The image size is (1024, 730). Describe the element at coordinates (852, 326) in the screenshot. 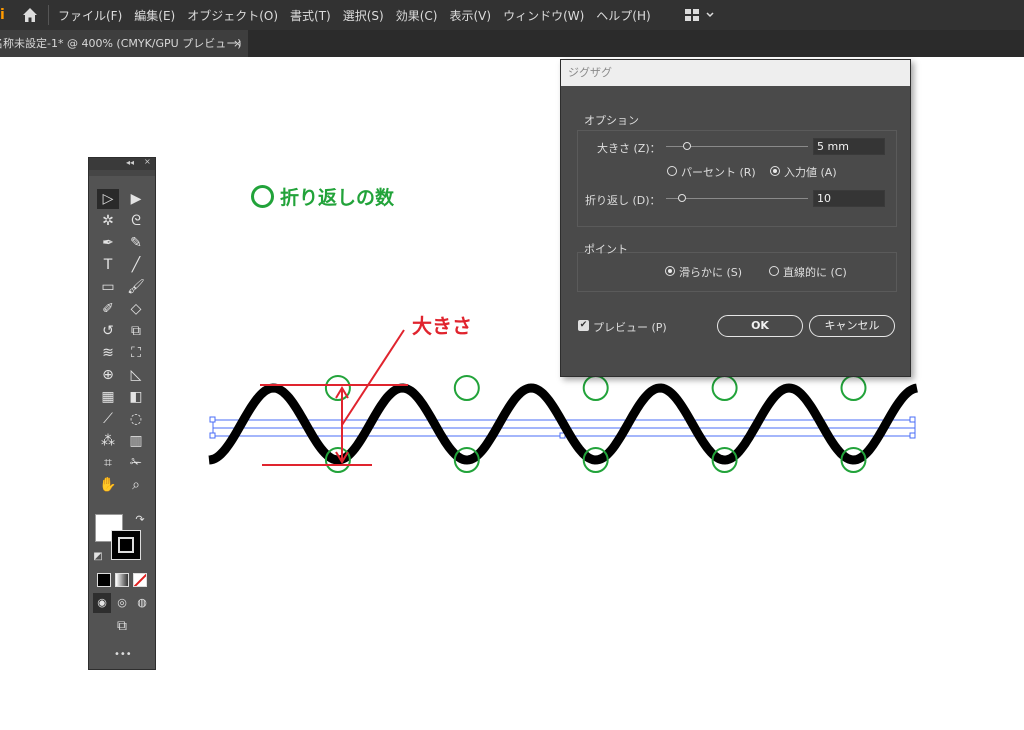

I see `cancel-button: キャンセル` at that location.